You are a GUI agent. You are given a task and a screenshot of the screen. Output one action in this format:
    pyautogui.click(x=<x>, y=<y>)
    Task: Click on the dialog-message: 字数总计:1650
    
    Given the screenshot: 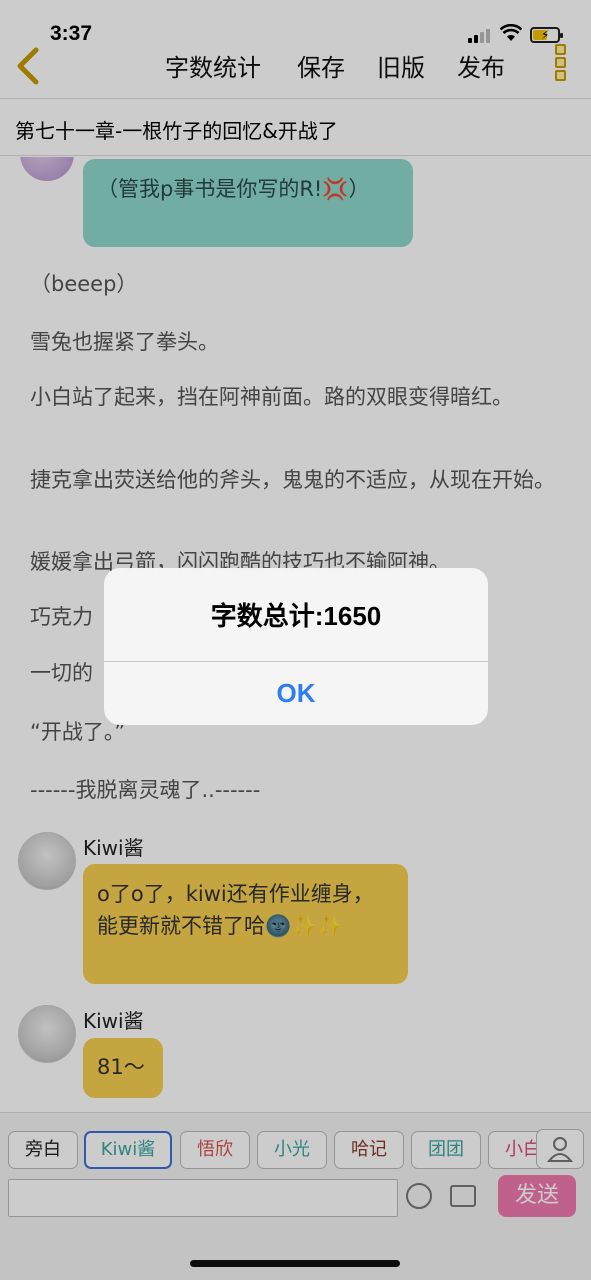 What is the action you would take?
    pyautogui.click(x=296, y=616)
    